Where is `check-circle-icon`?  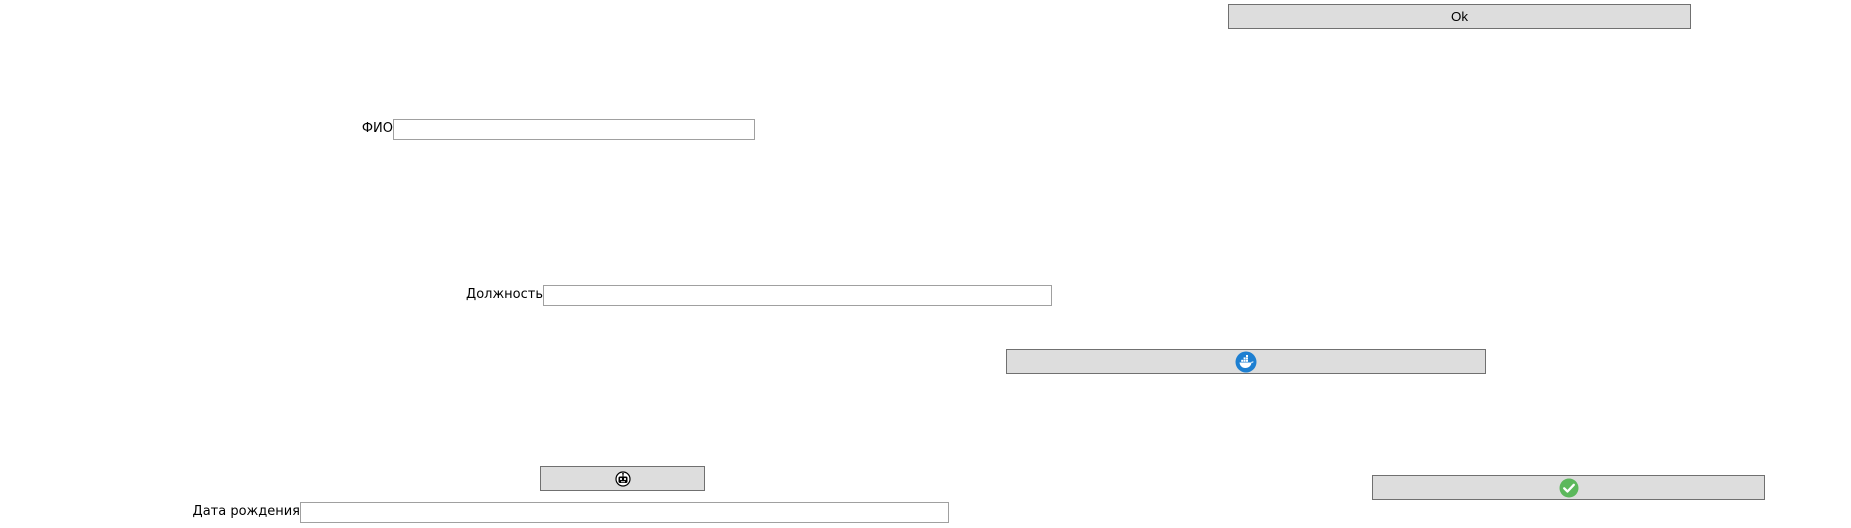 check-circle-icon is located at coordinates (1569, 488).